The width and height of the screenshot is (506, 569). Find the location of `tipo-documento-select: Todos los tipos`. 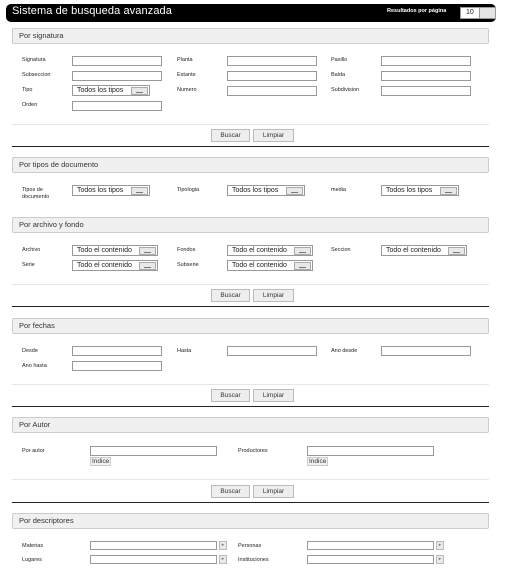

tipo-documento-select: Todos los tipos is located at coordinates (111, 190).